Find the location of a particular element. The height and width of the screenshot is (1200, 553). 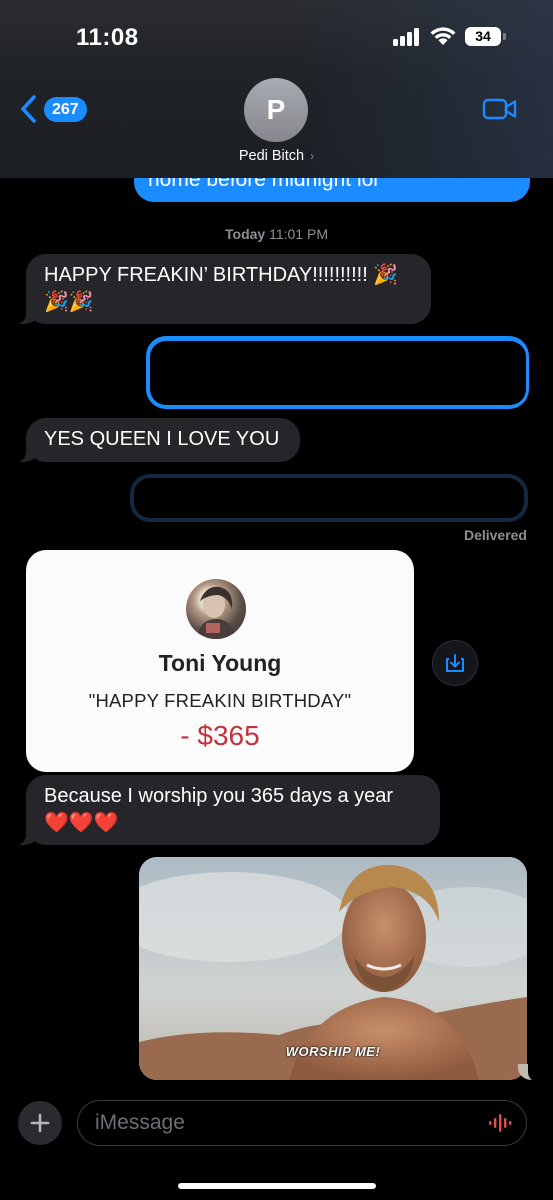

home-indicator is located at coordinates (277, 1186).